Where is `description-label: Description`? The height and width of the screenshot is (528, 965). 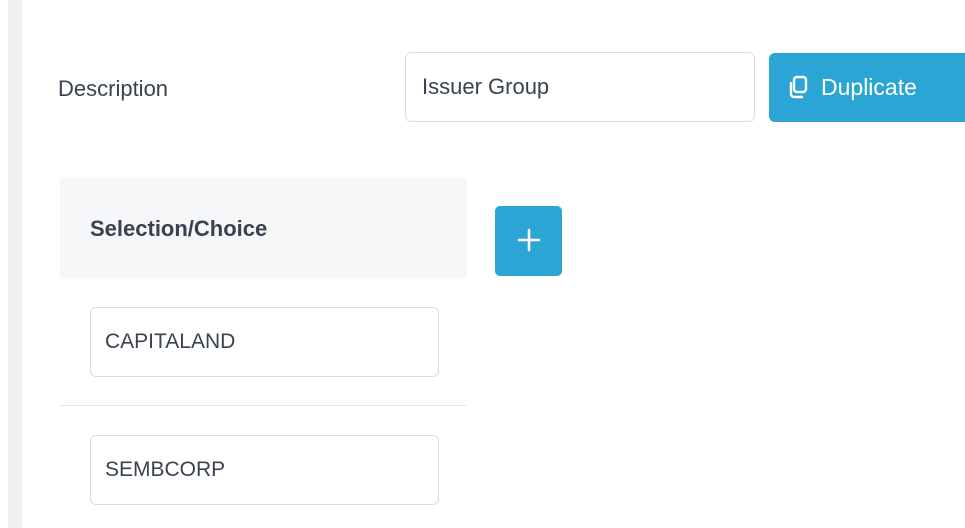 description-label: Description is located at coordinates (113, 88).